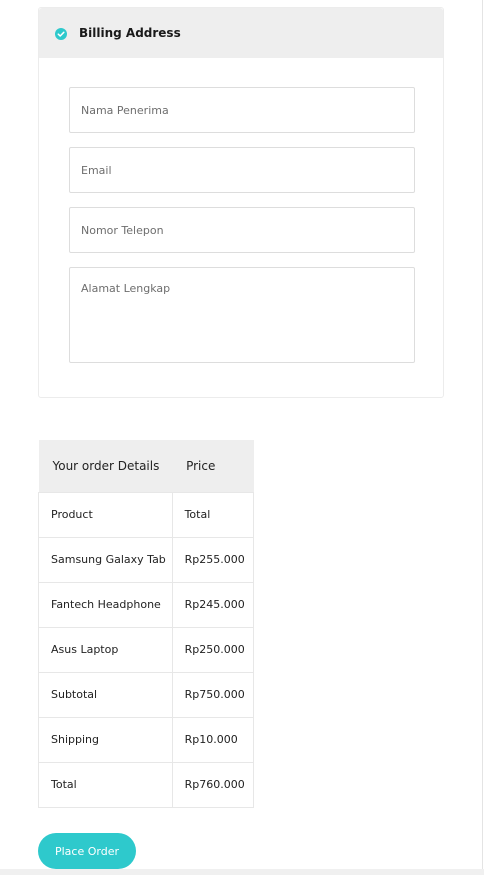 The image size is (484, 875). What do you see at coordinates (213, 649) in the screenshot?
I see `row-price-value: Rp250.000` at bounding box center [213, 649].